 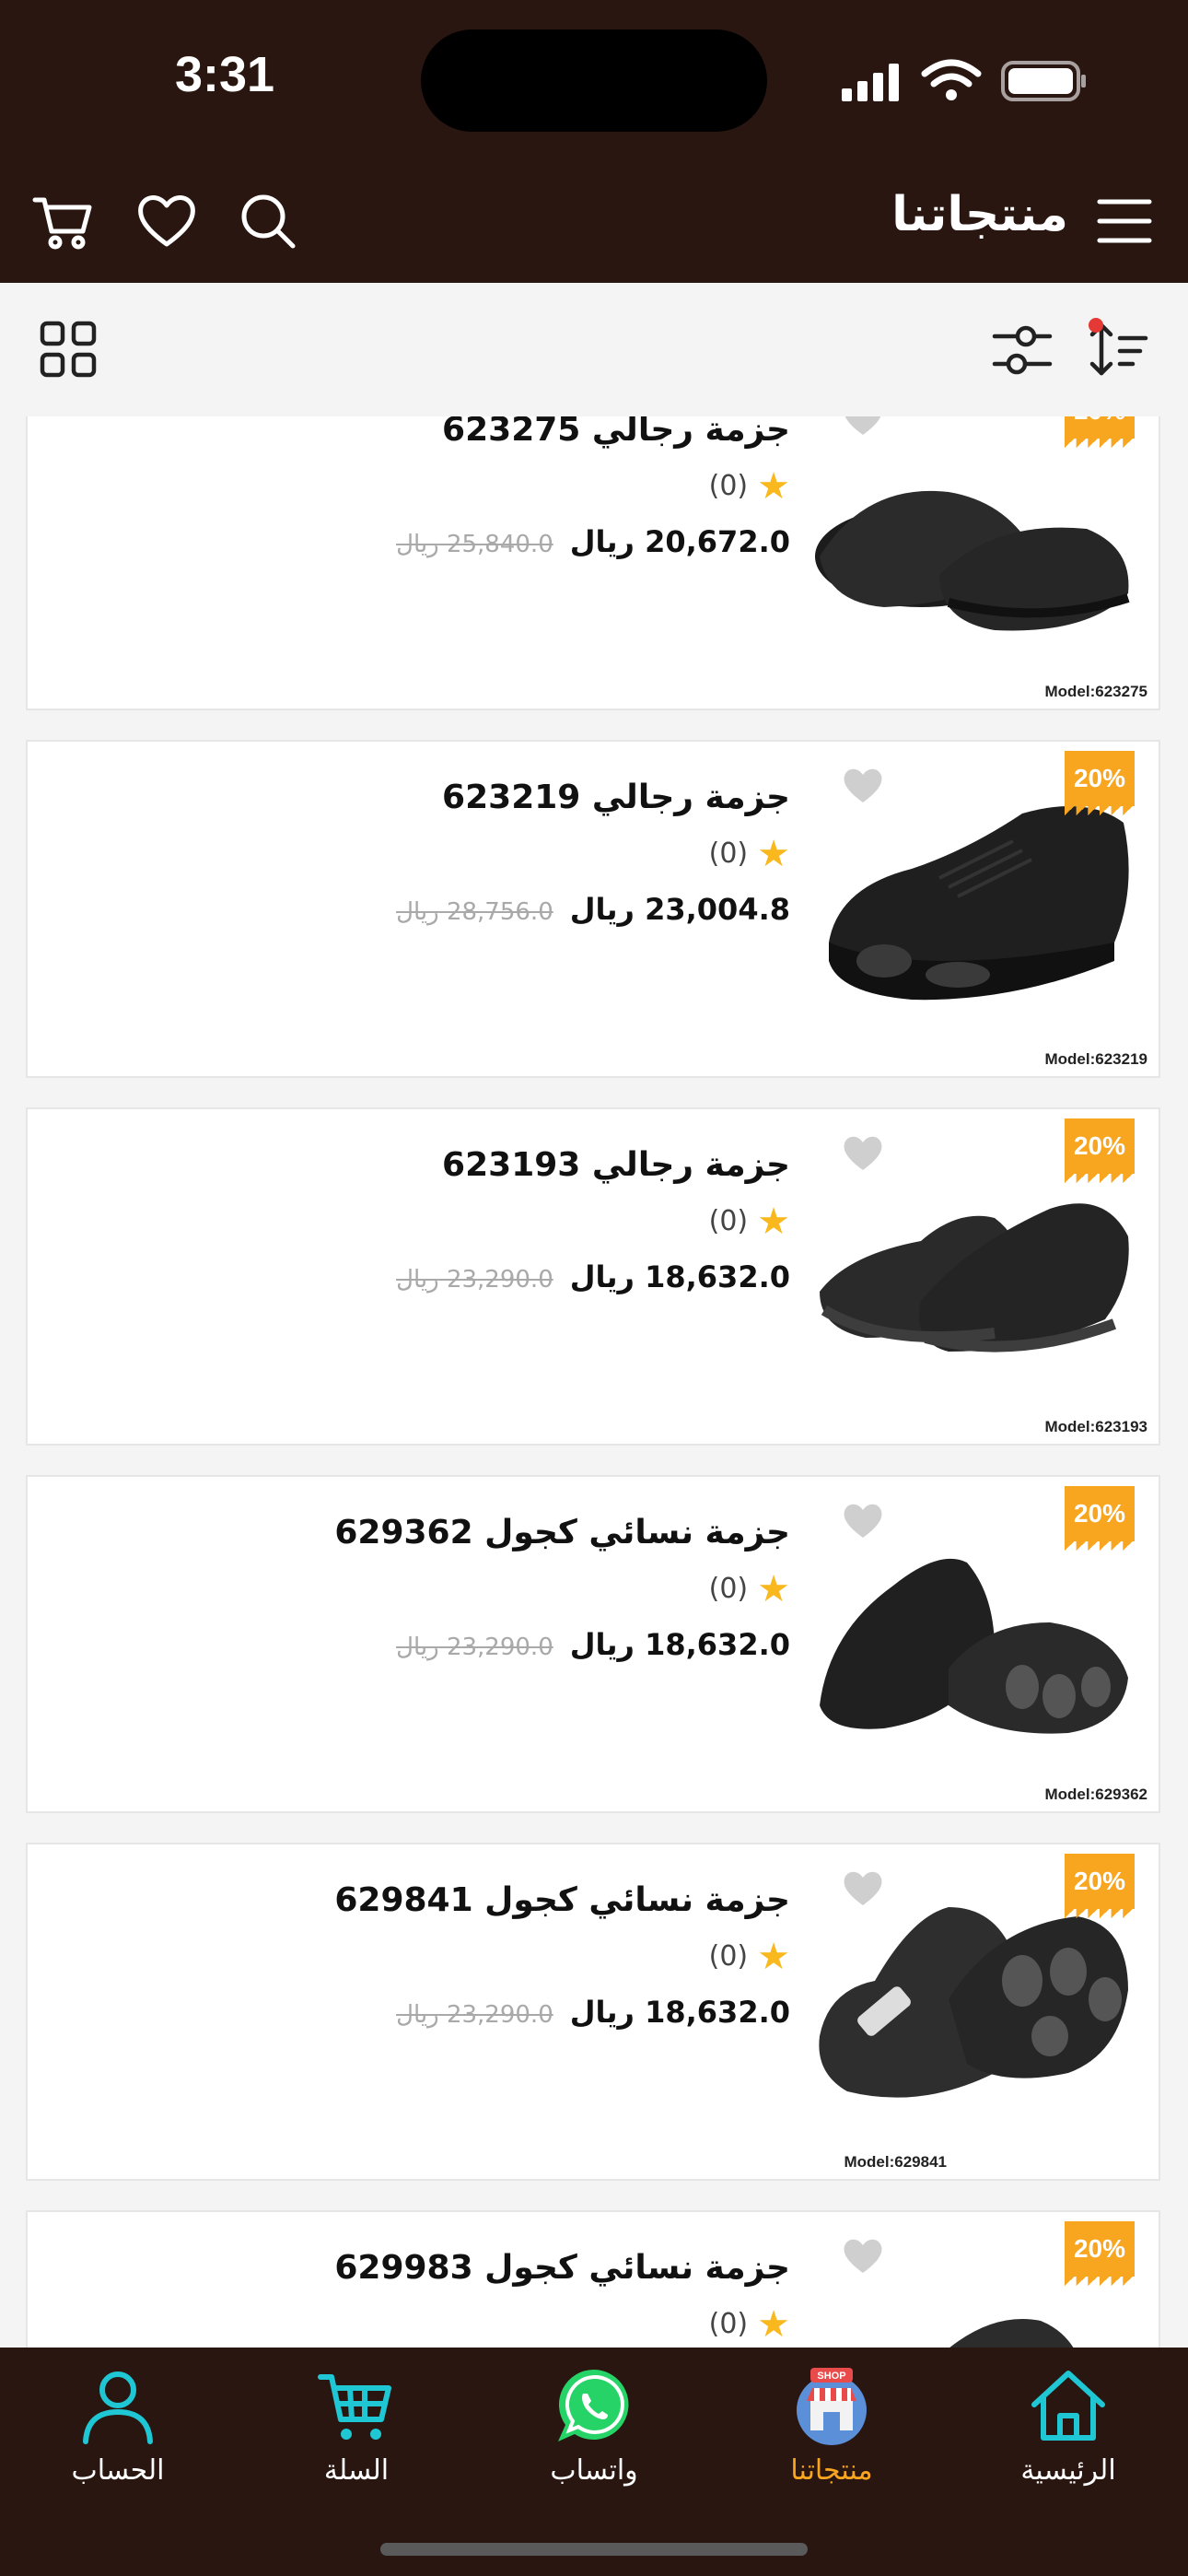 What do you see at coordinates (594, 349) in the screenshot?
I see `filter-toolbar` at bounding box center [594, 349].